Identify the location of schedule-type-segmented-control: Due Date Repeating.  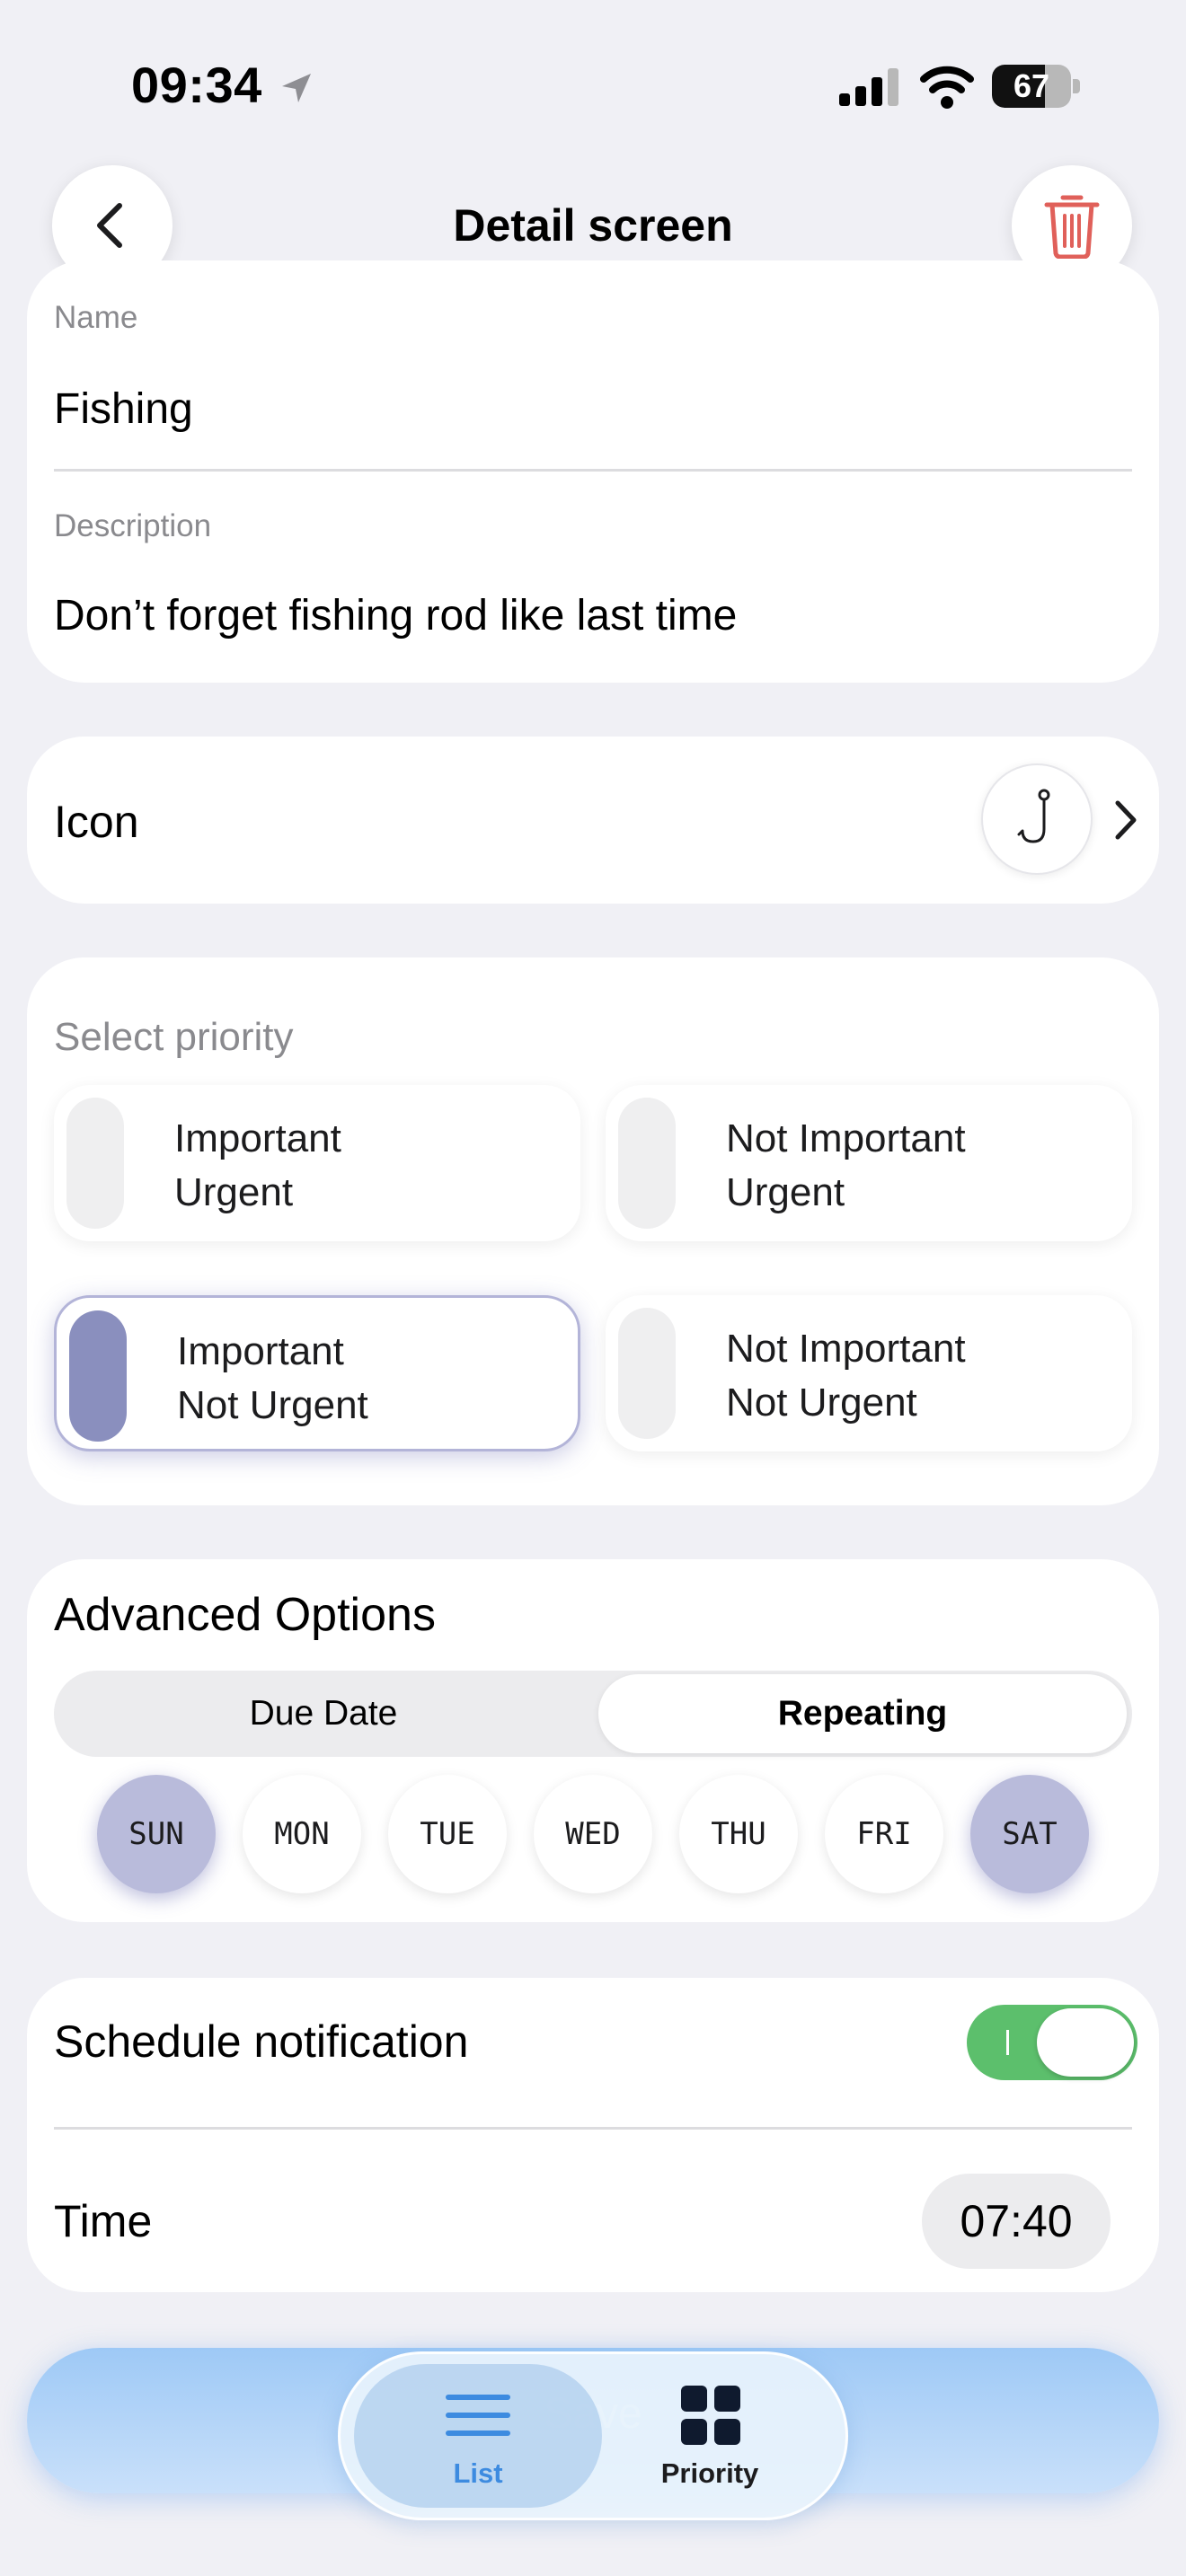
(593, 1714).